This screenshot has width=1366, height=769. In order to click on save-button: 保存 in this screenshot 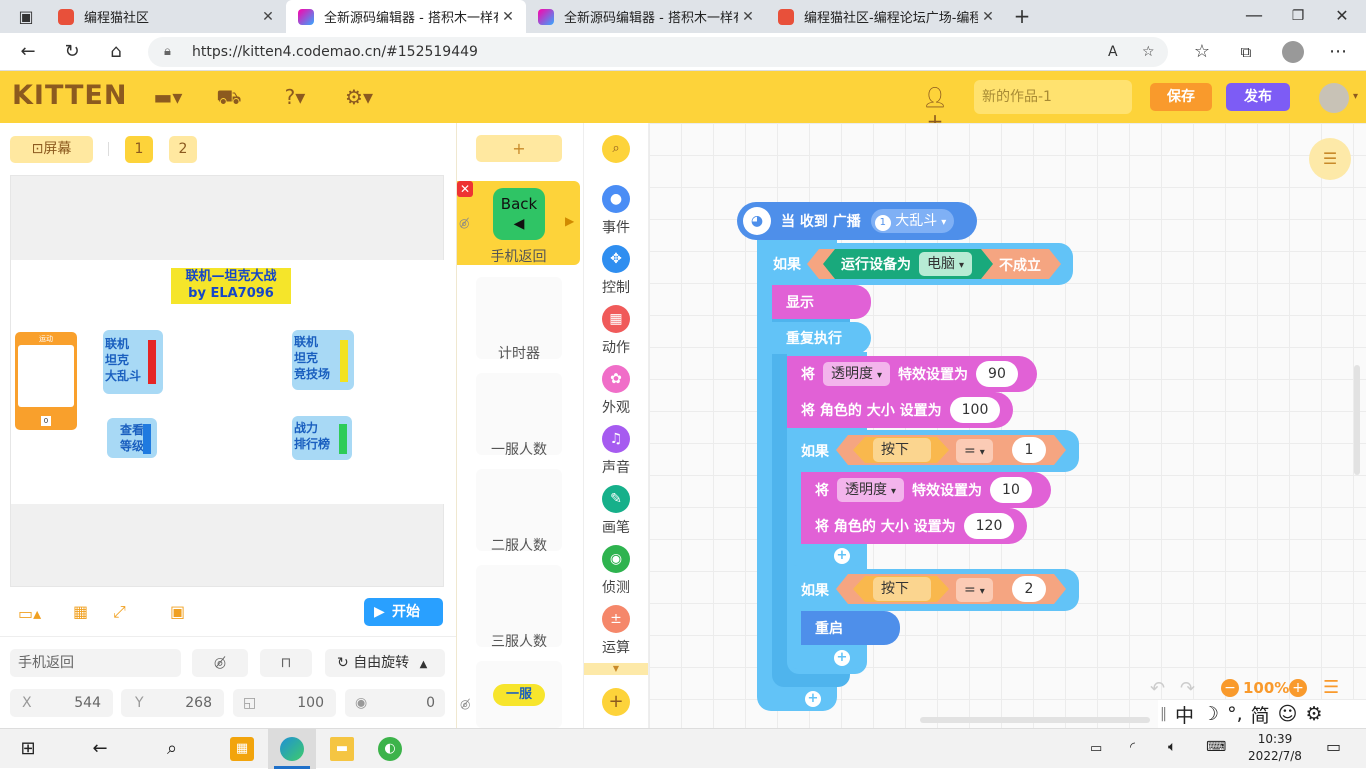, I will do `click(1181, 97)`.